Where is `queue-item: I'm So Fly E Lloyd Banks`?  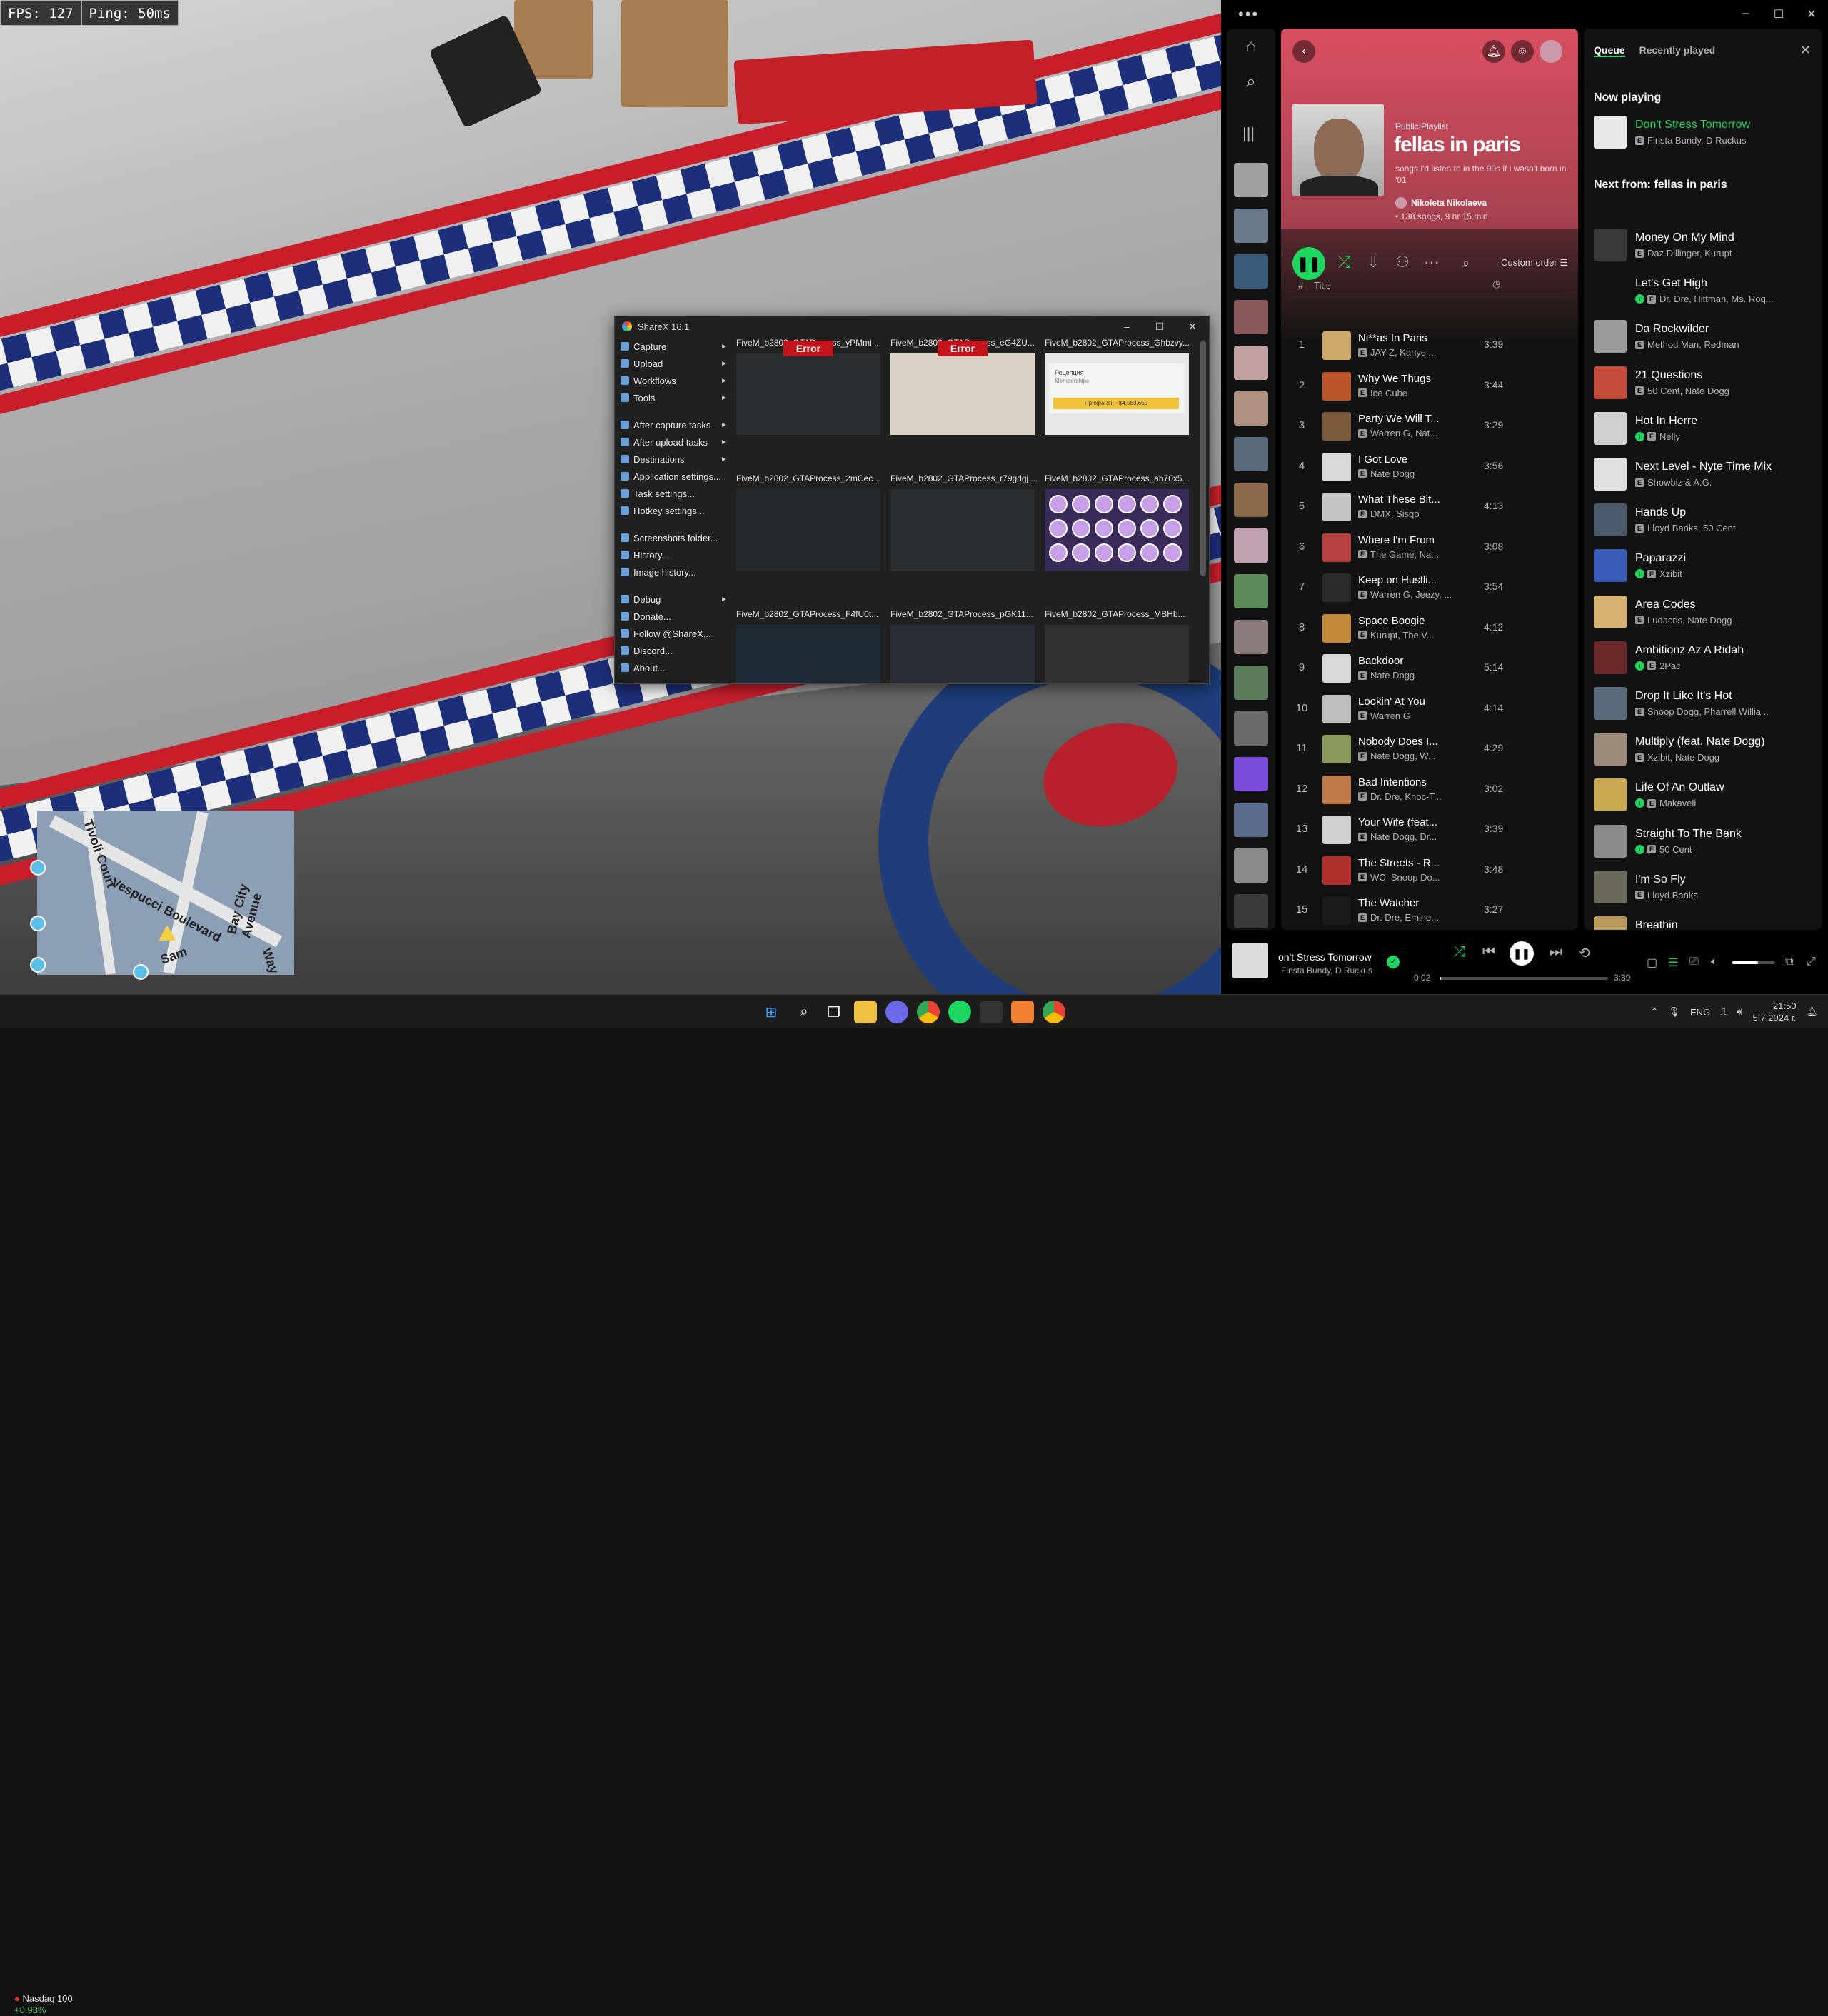
queue-item: I'm So Fly E Lloyd Banks is located at coordinates (1704, 886).